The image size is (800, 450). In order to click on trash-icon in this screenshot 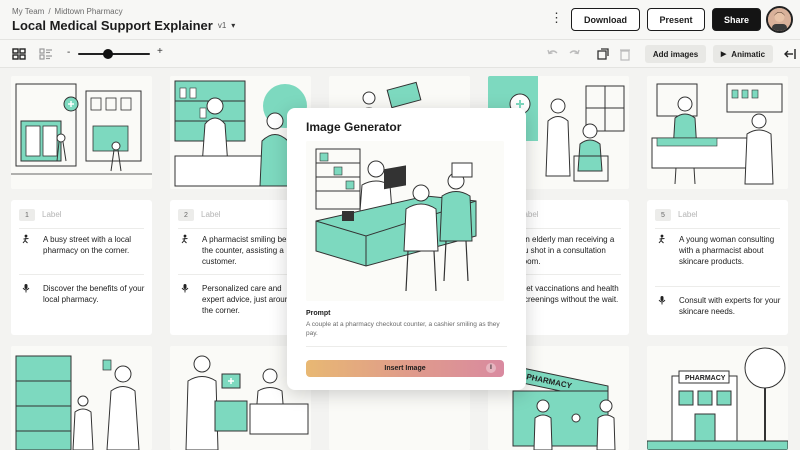, I will do `click(625, 54)`.